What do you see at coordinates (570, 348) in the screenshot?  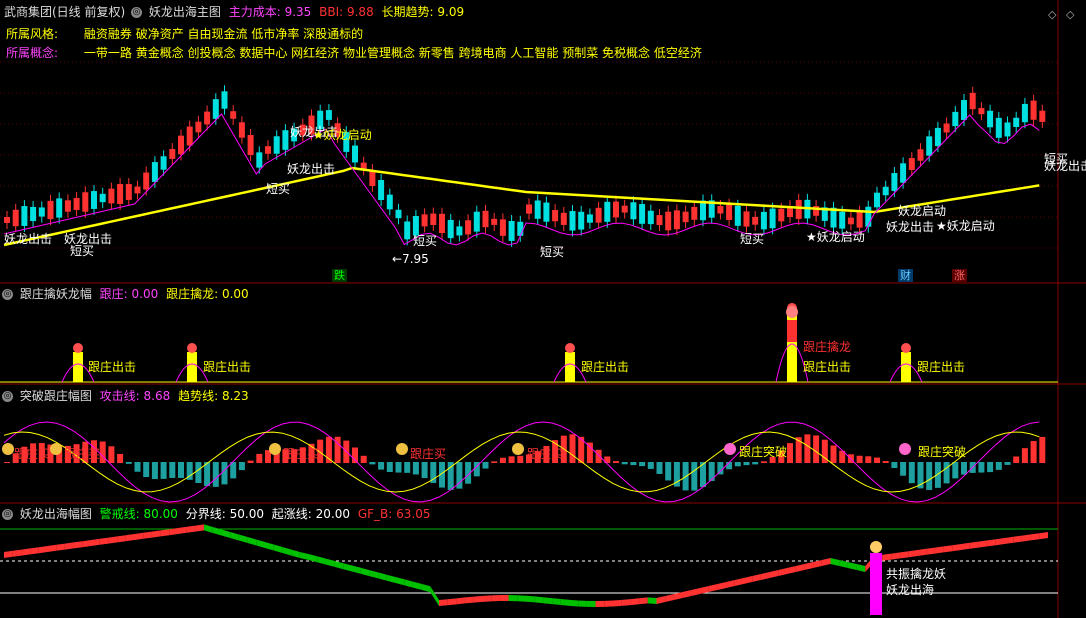 I see `diamond-icon` at bounding box center [570, 348].